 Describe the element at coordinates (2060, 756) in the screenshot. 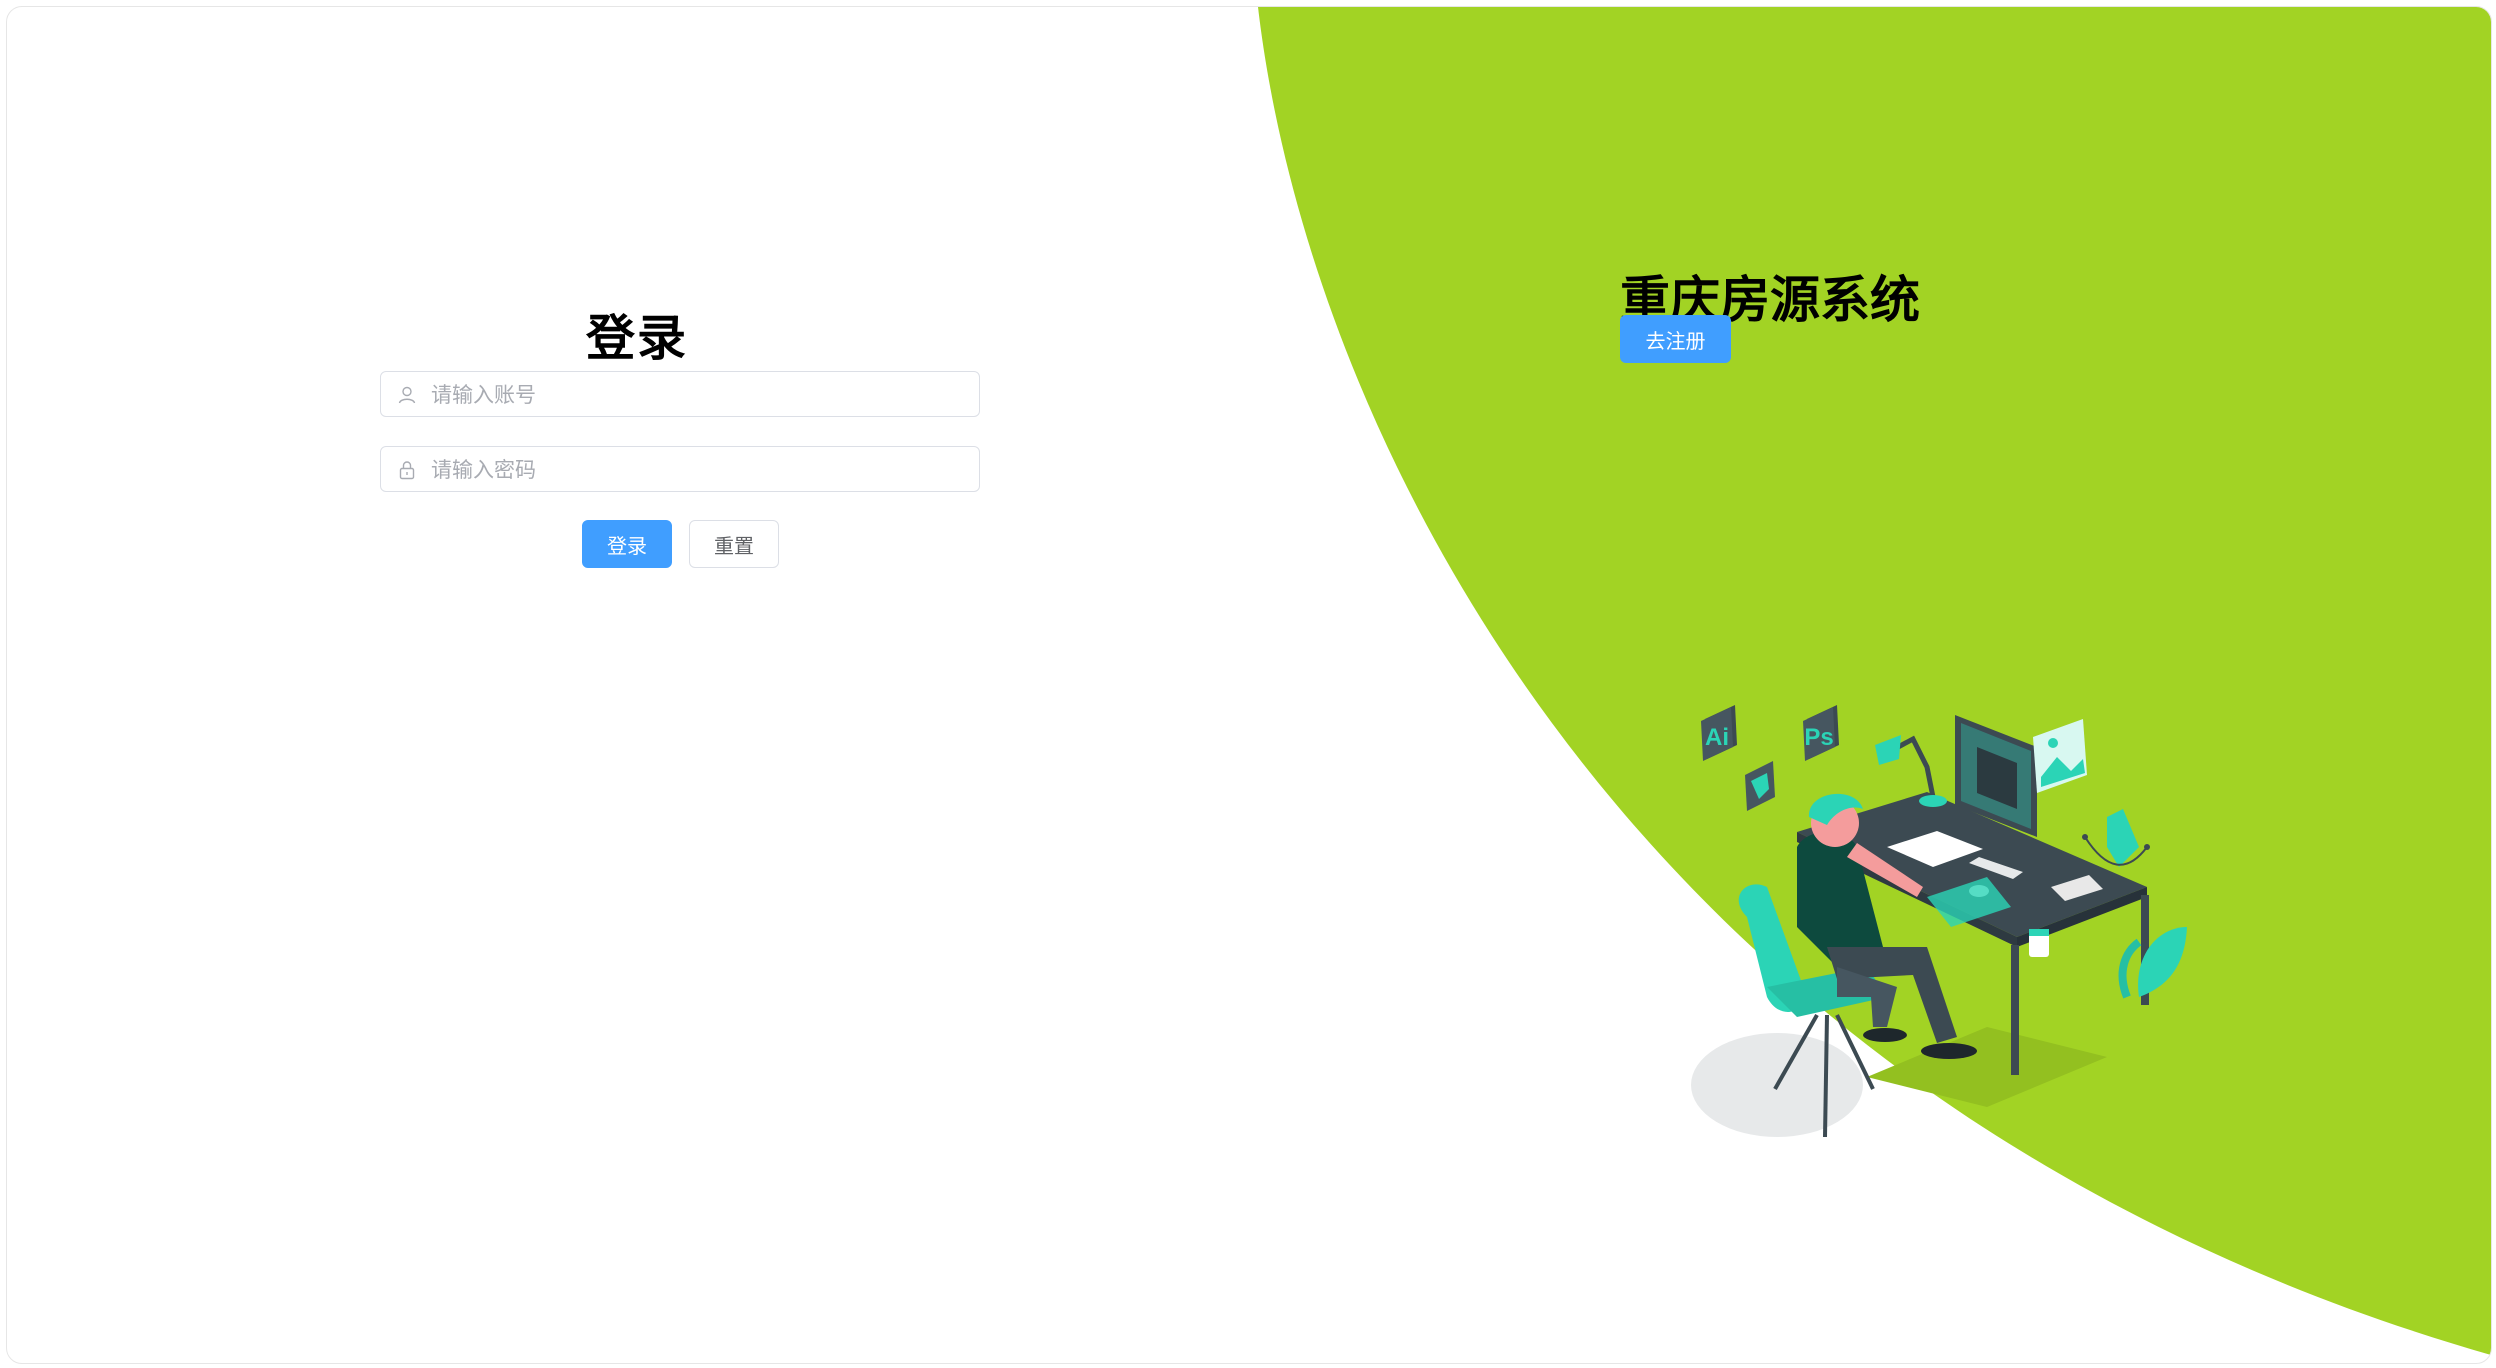

I see `image-card-icon` at that location.